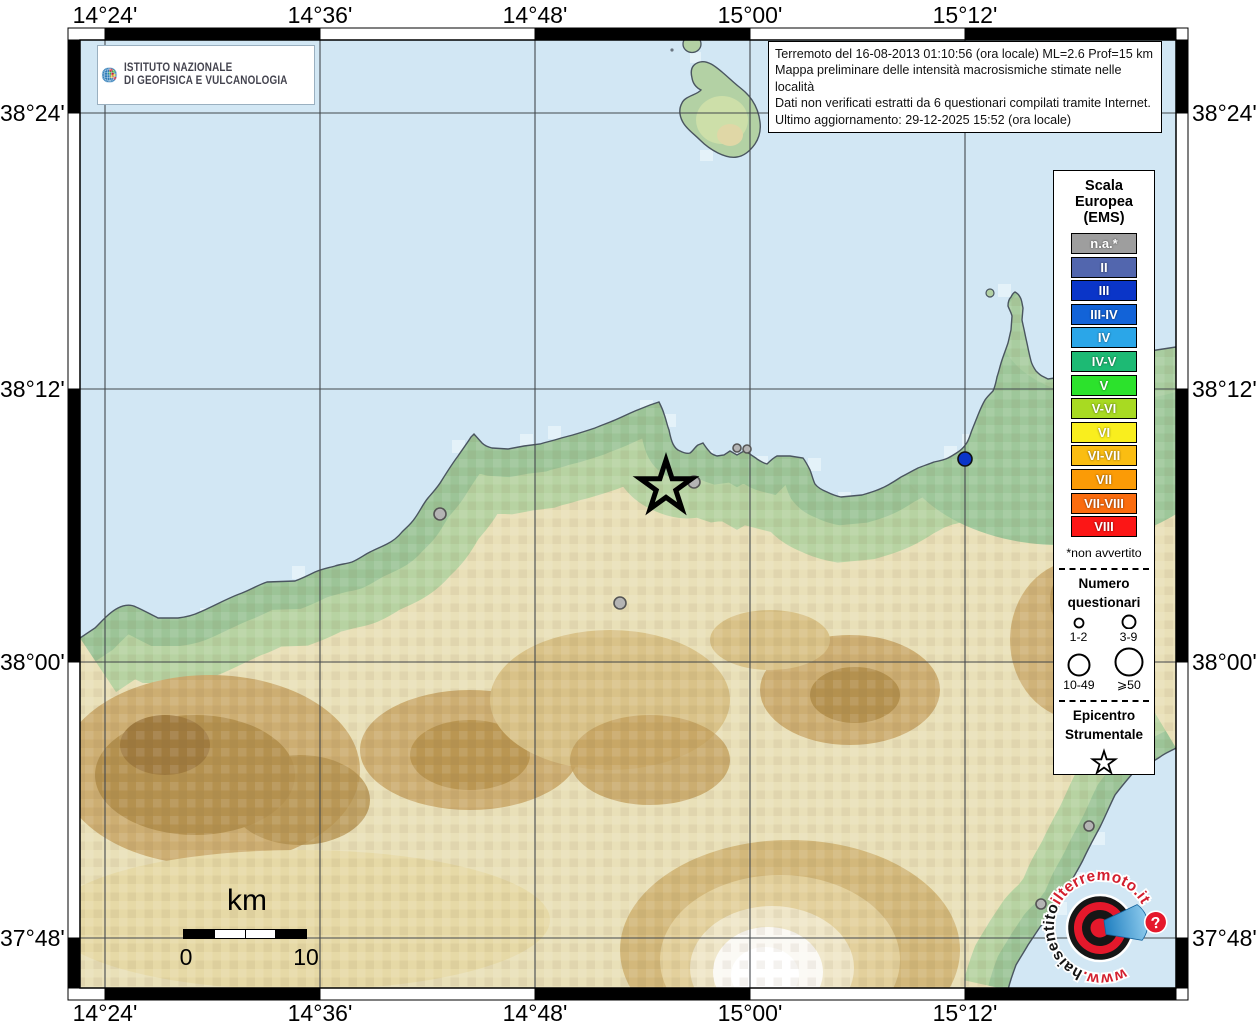 The image size is (1256, 1024). I want to click on scalebar-start: 0, so click(186, 957).